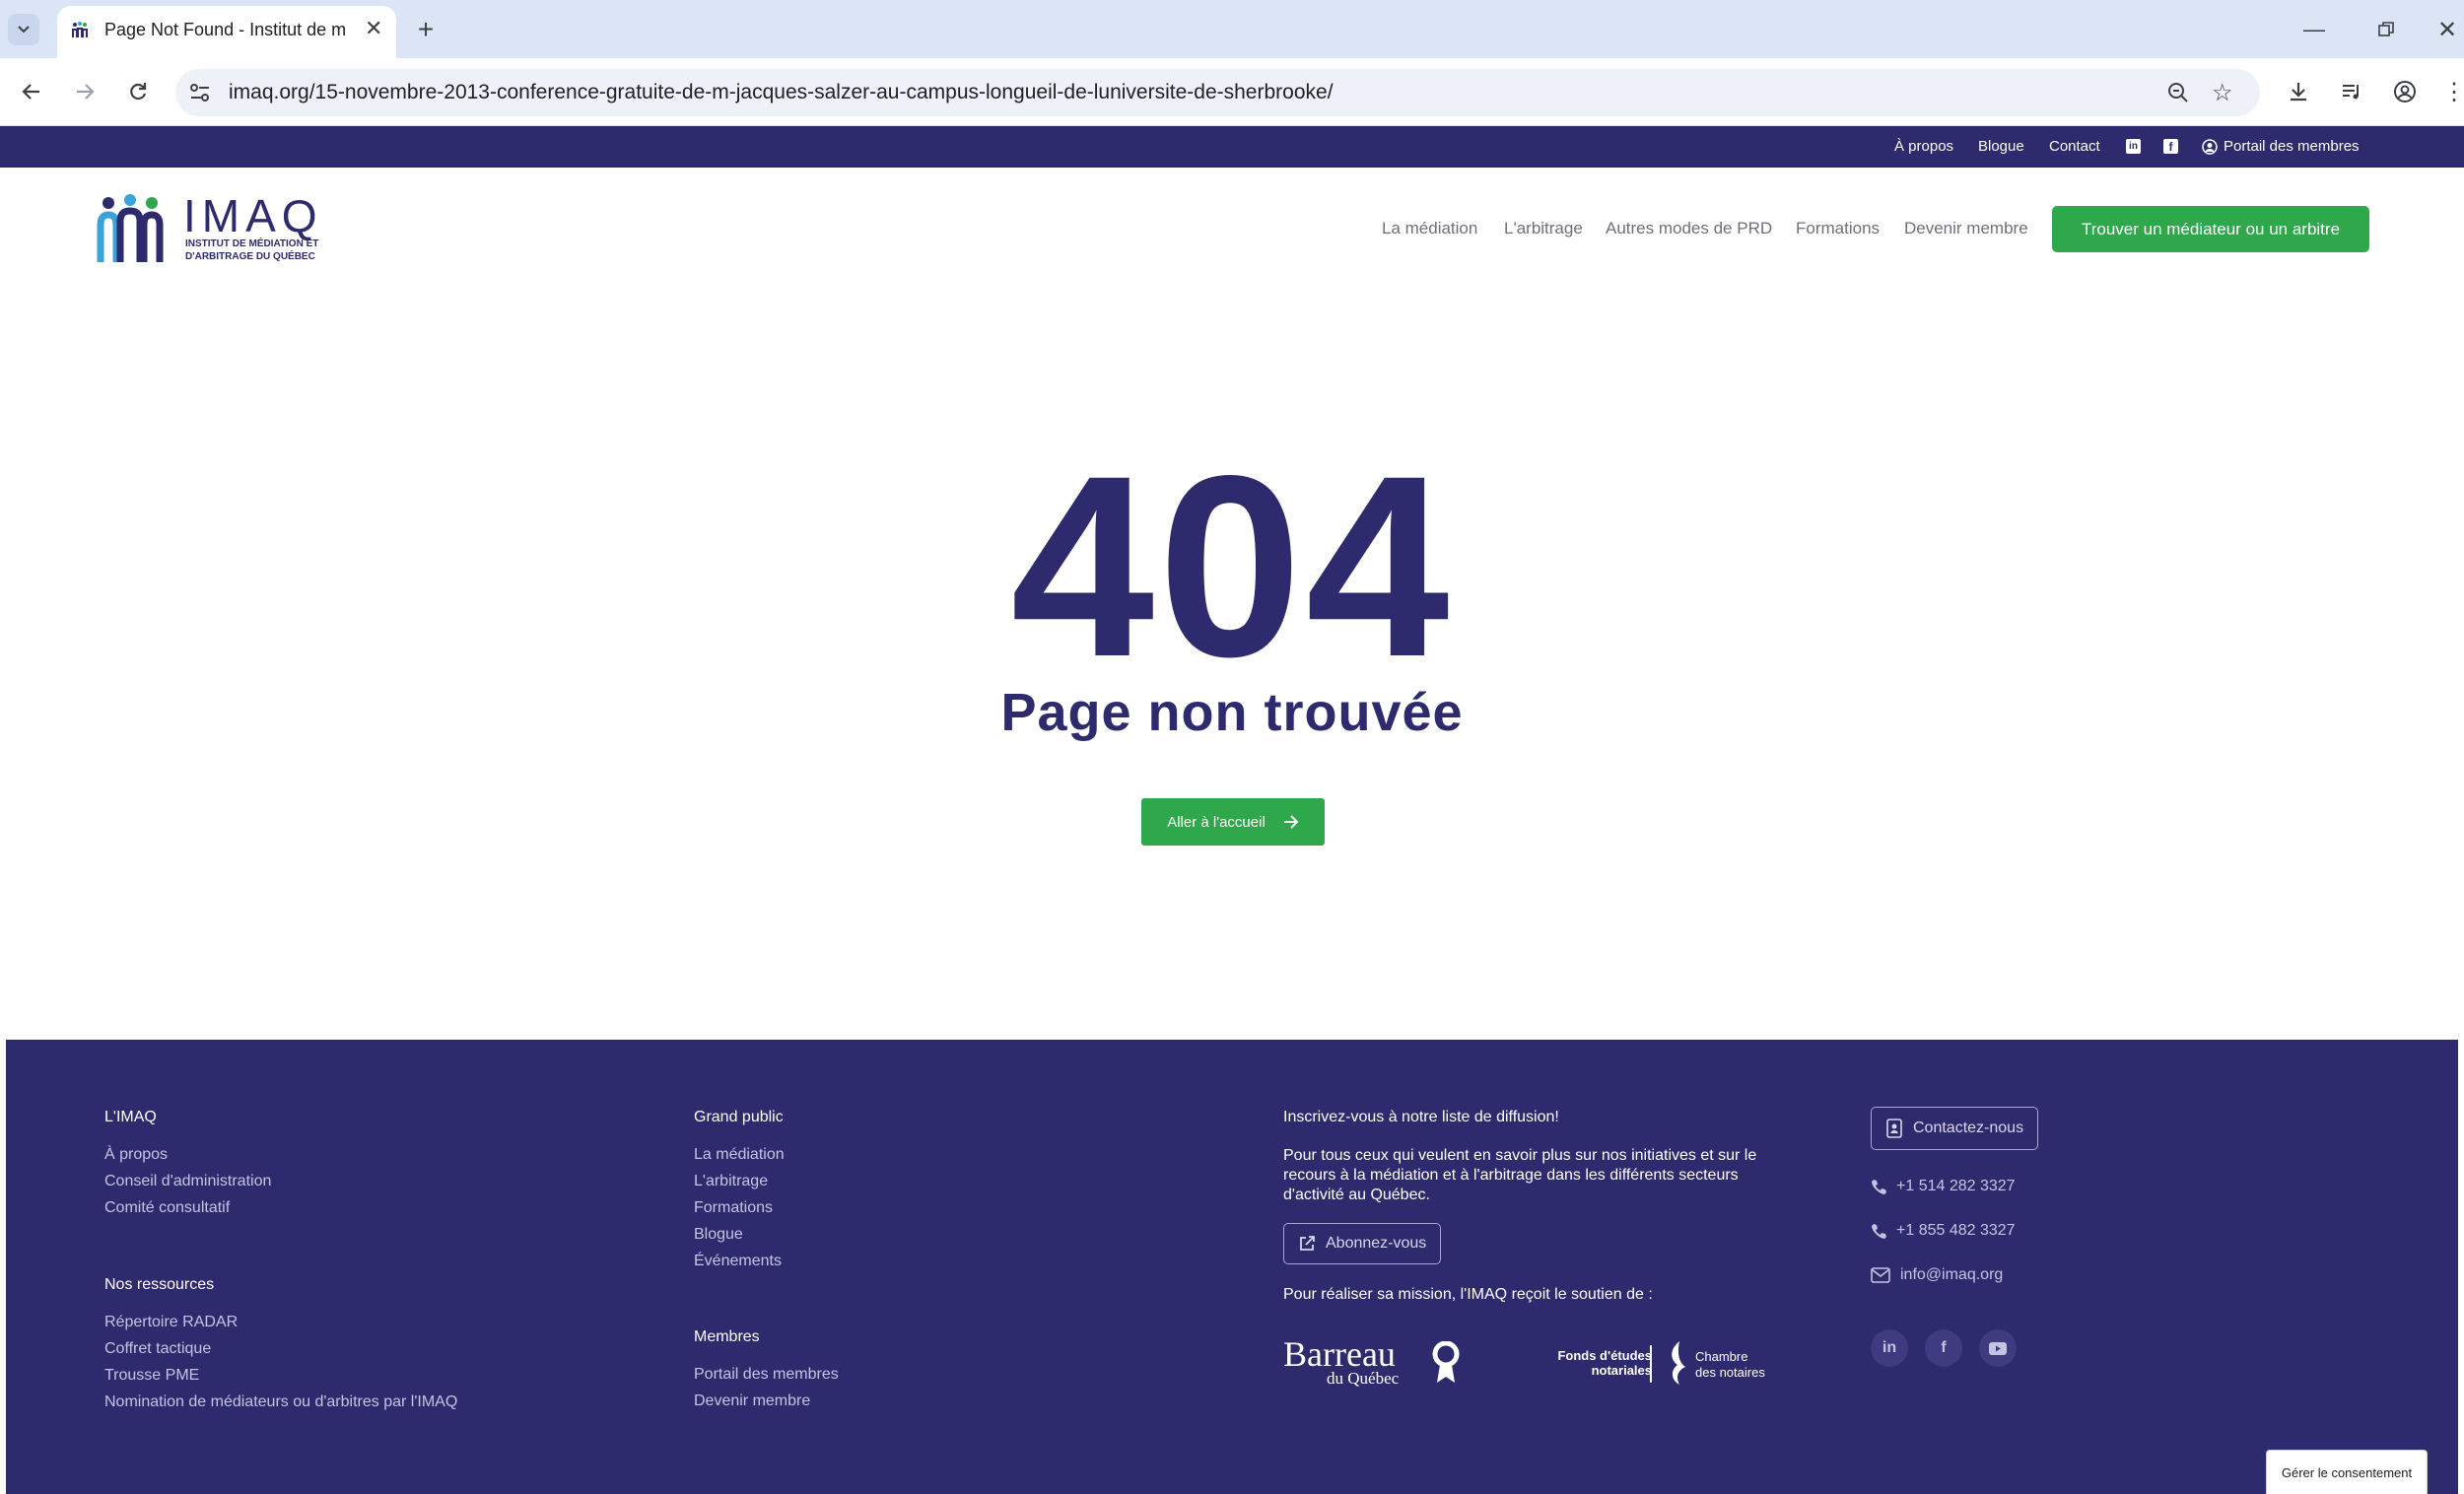 Image resolution: width=2464 pixels, height=1494 pixels. Describe the element at coordinates (1923, 147) in the screenshot. I see `topbar-link-about: À propos` at that location.